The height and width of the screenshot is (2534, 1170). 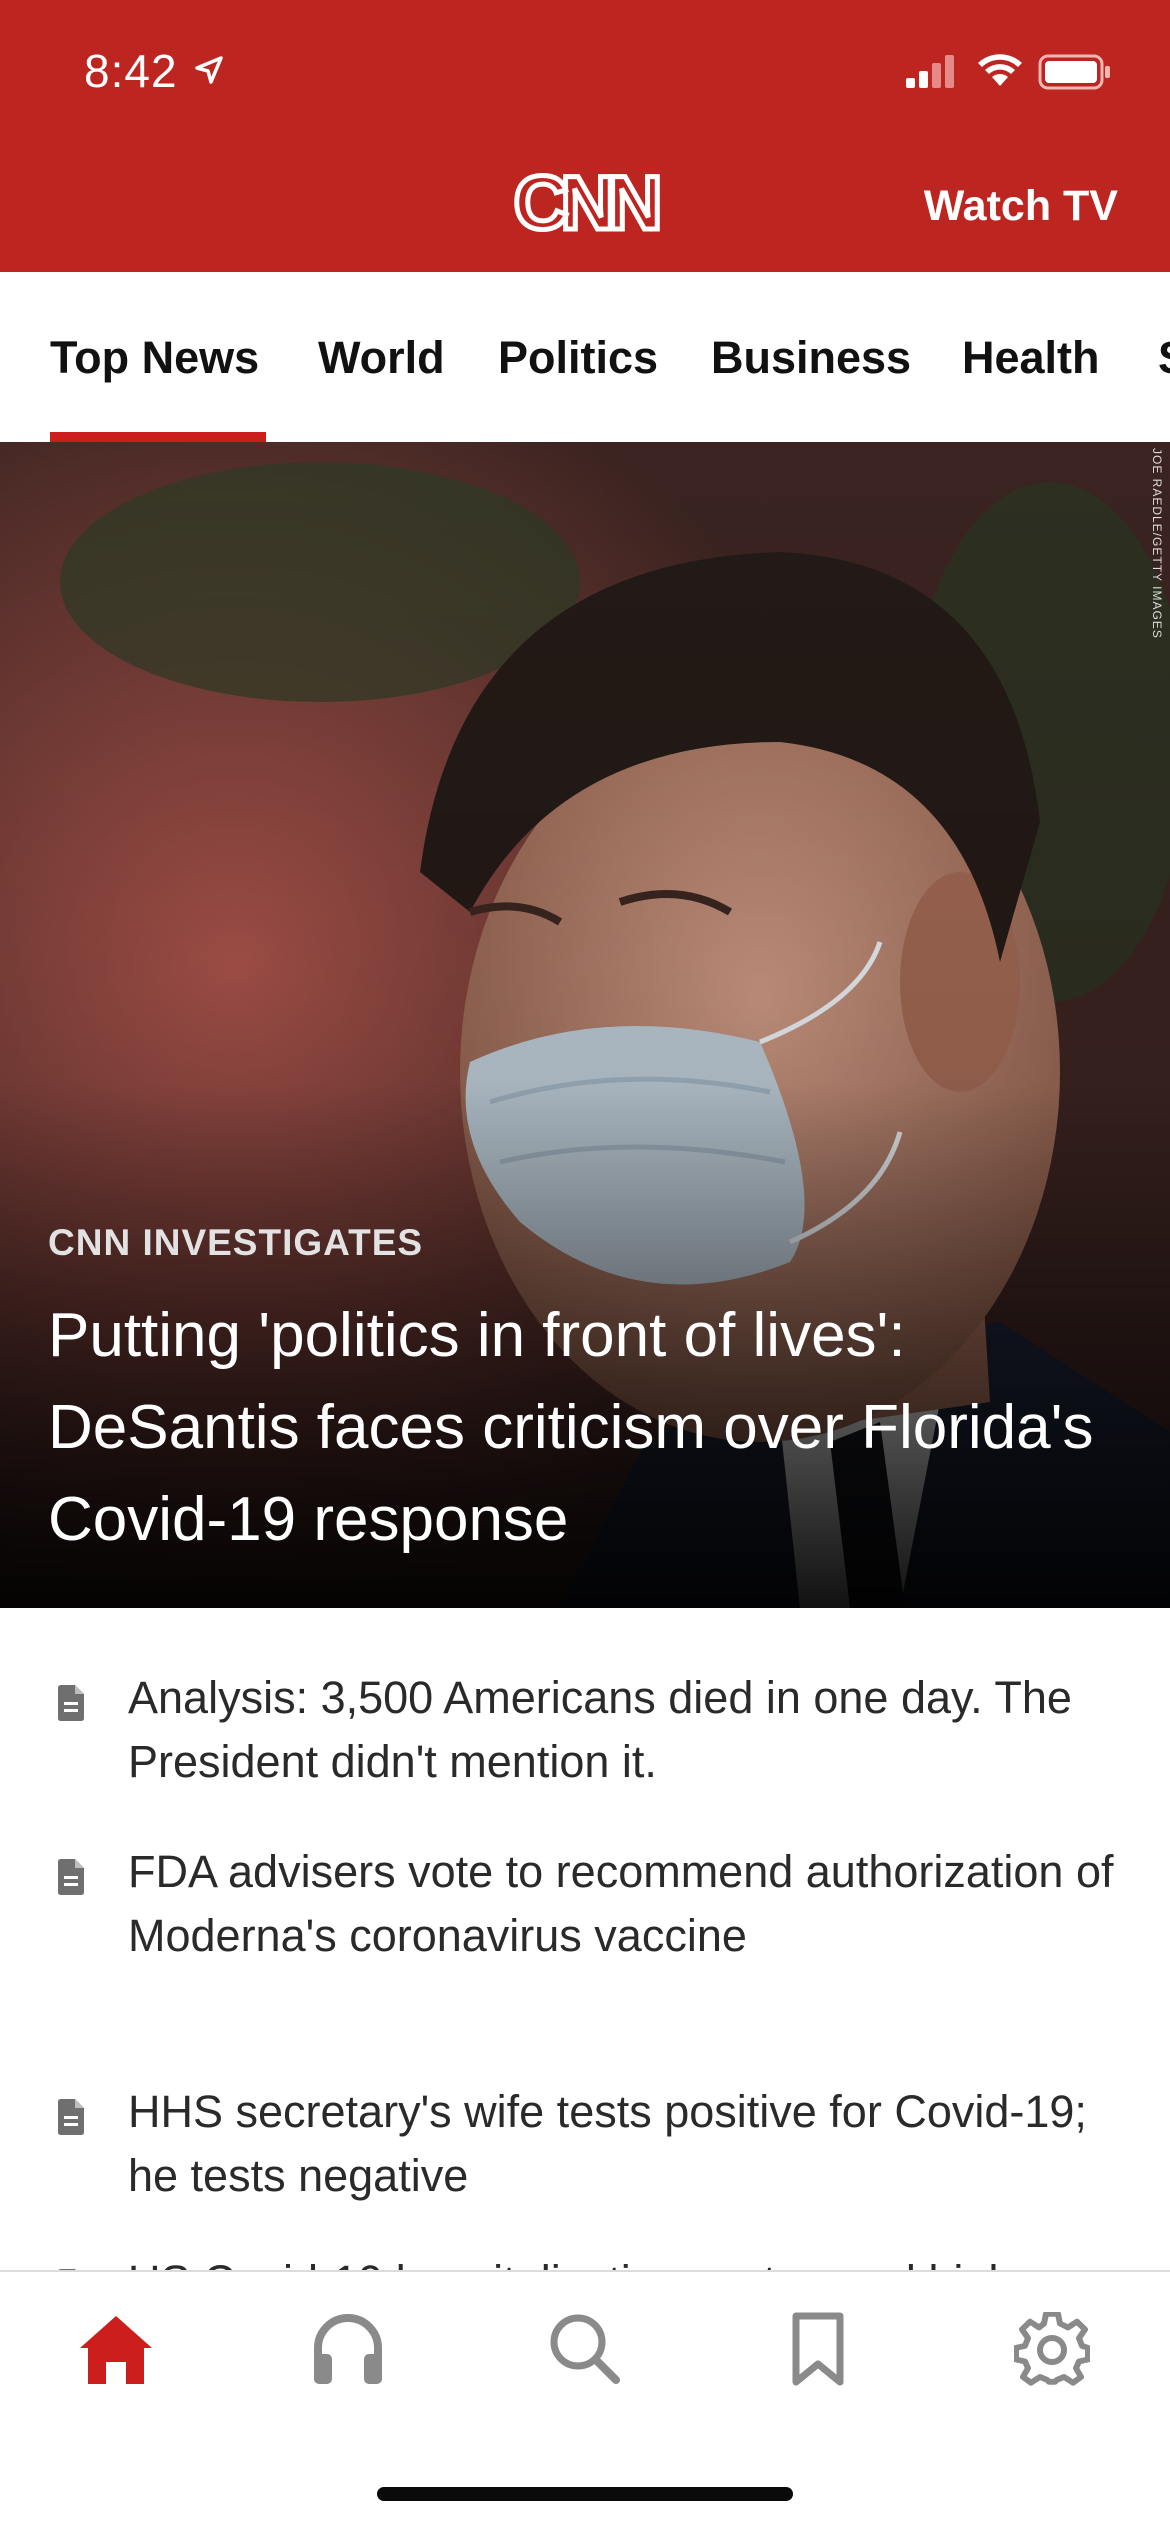 What do you see at coordinates (381, 358) in the screenshot?
I see `tab-world: World` at bounding box center [381, 358].